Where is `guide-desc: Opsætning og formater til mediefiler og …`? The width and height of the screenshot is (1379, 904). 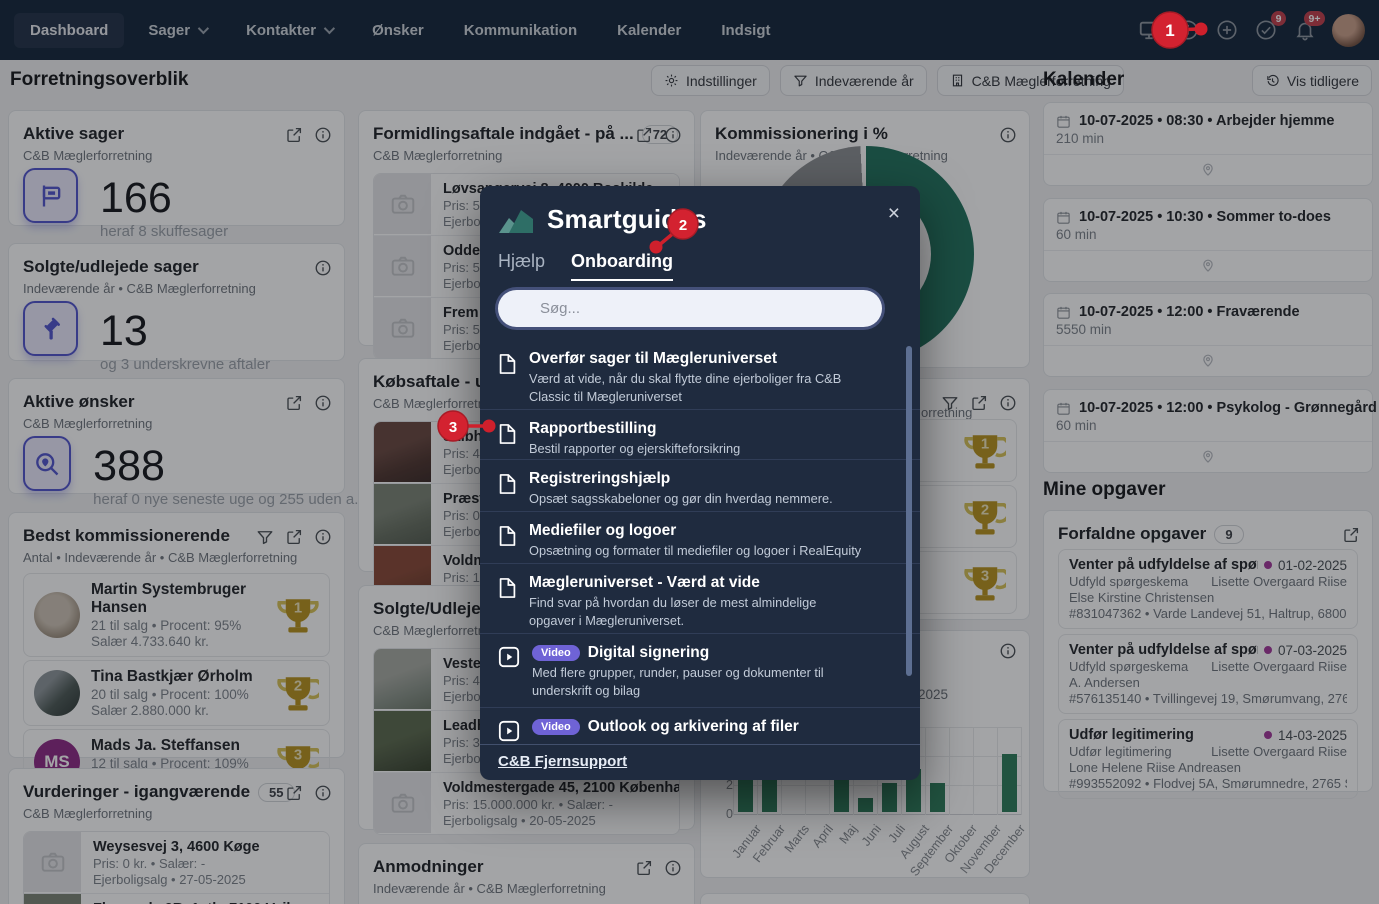 guide-desc: Opsætning og formater til mediefiler og … is located at coordinates (695, 550).